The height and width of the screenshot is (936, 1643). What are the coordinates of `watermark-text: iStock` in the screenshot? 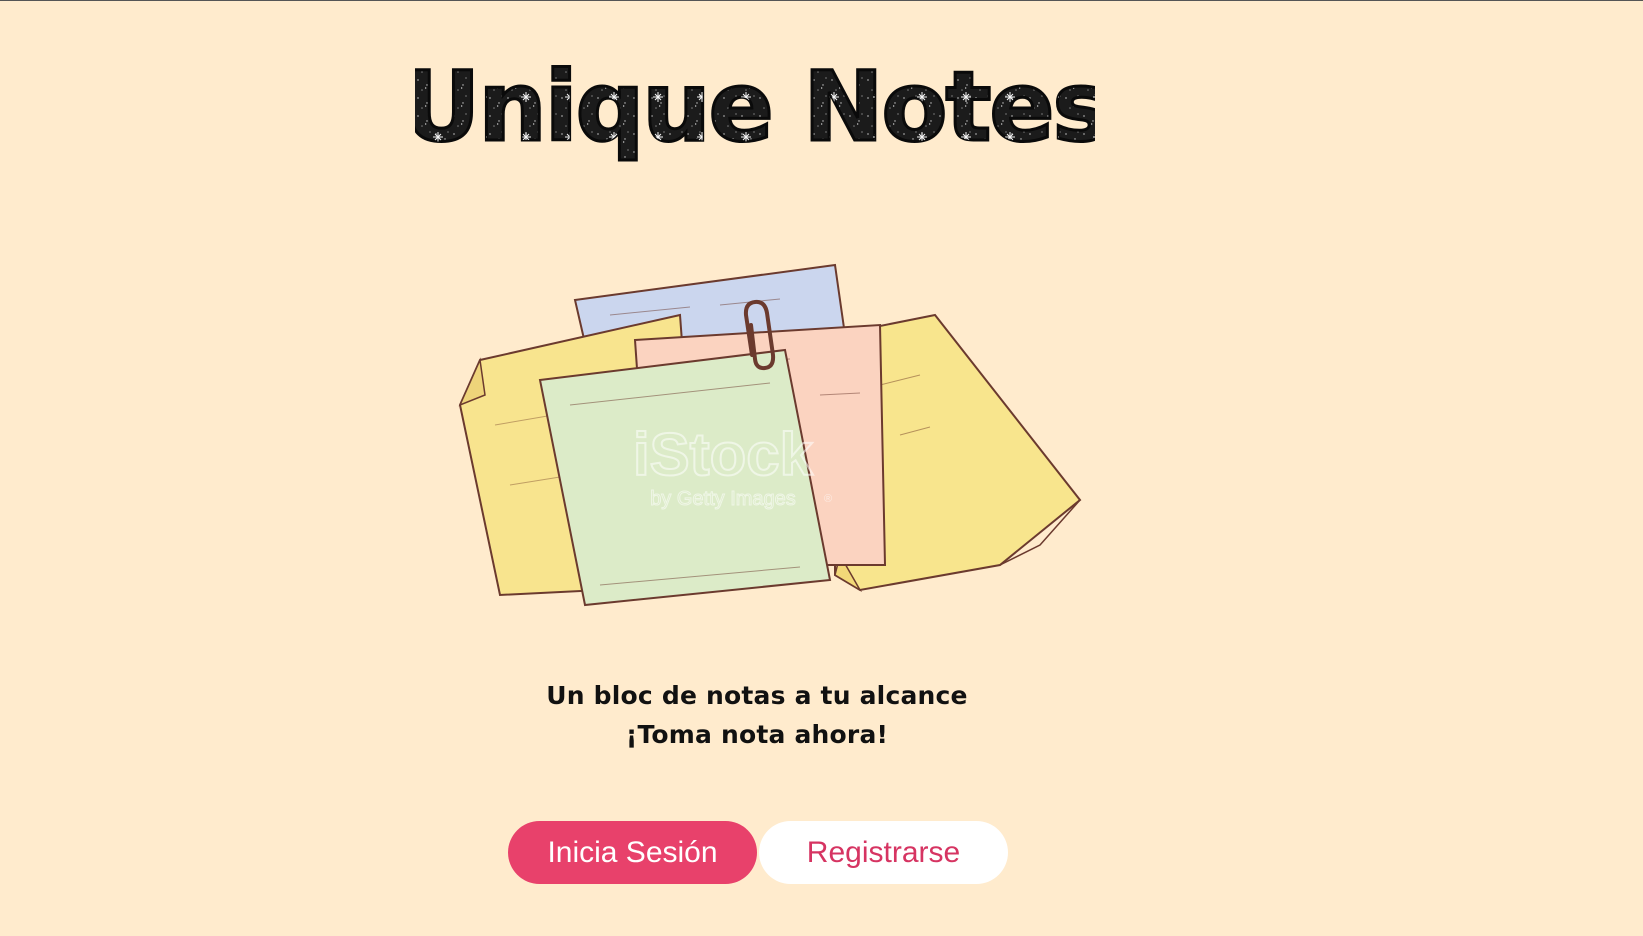 It's located at (723, 454).